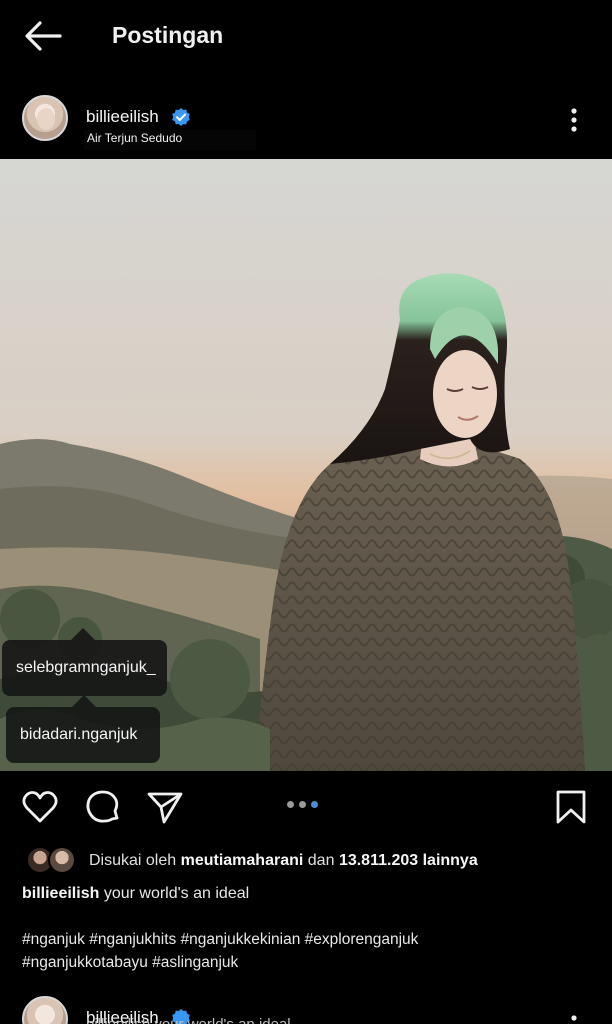 Image resolution: width=612 pixels, height=1024 pixels. I want to click on action-bar, so click(306, 806).